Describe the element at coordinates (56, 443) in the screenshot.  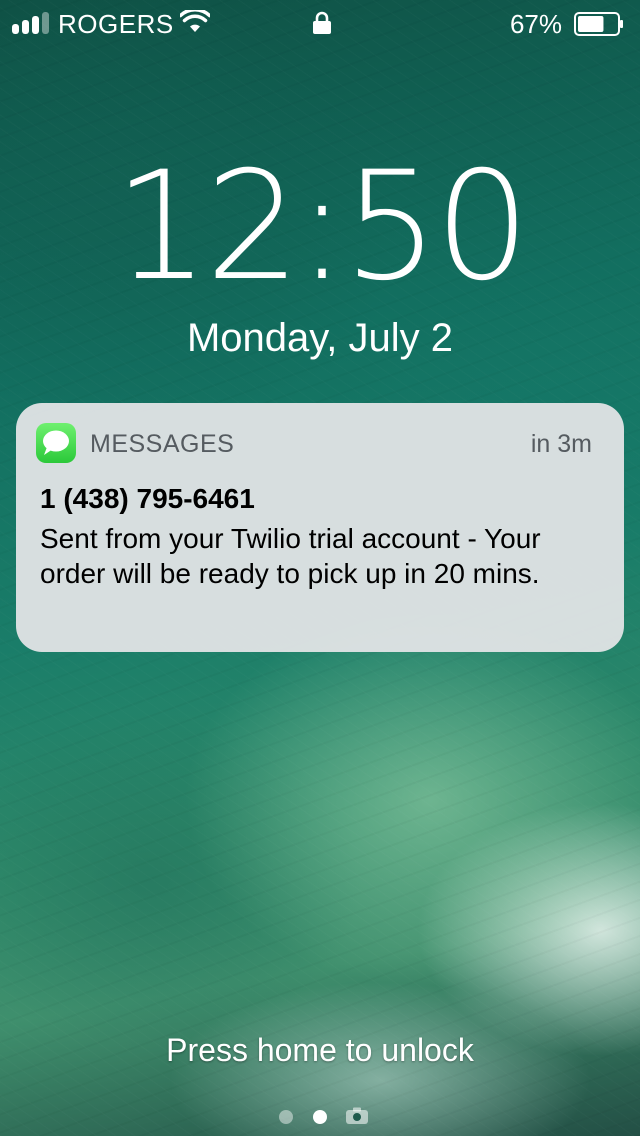
I see `messages-app-icon` at that location.